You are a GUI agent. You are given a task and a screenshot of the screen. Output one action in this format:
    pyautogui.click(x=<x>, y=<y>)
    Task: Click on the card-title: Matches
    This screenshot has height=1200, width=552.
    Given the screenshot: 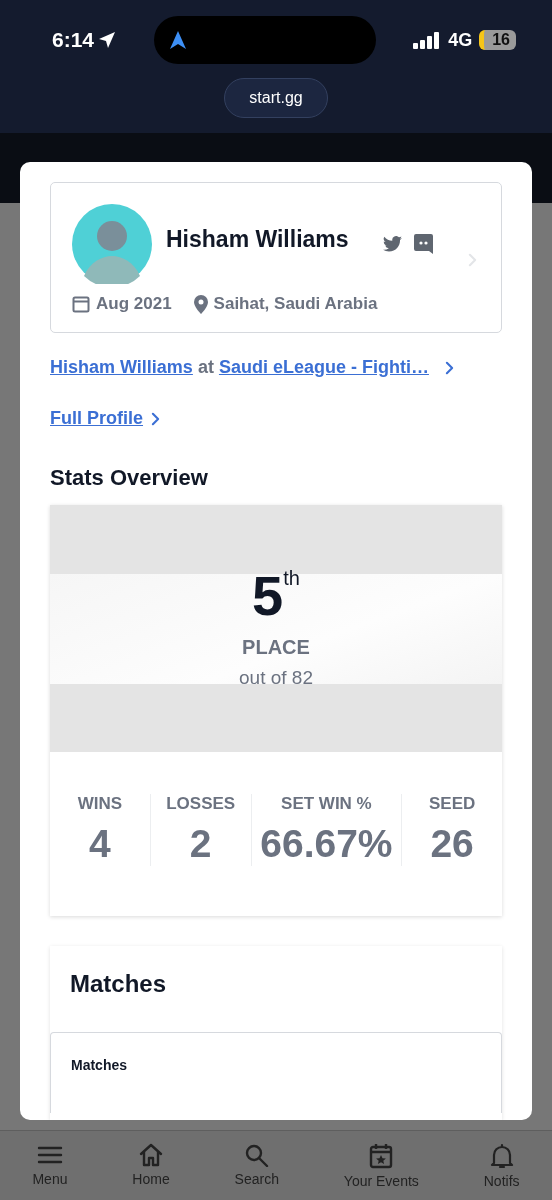 What is the action you would take?
    pyautogui.click(x=118, y=984)
    